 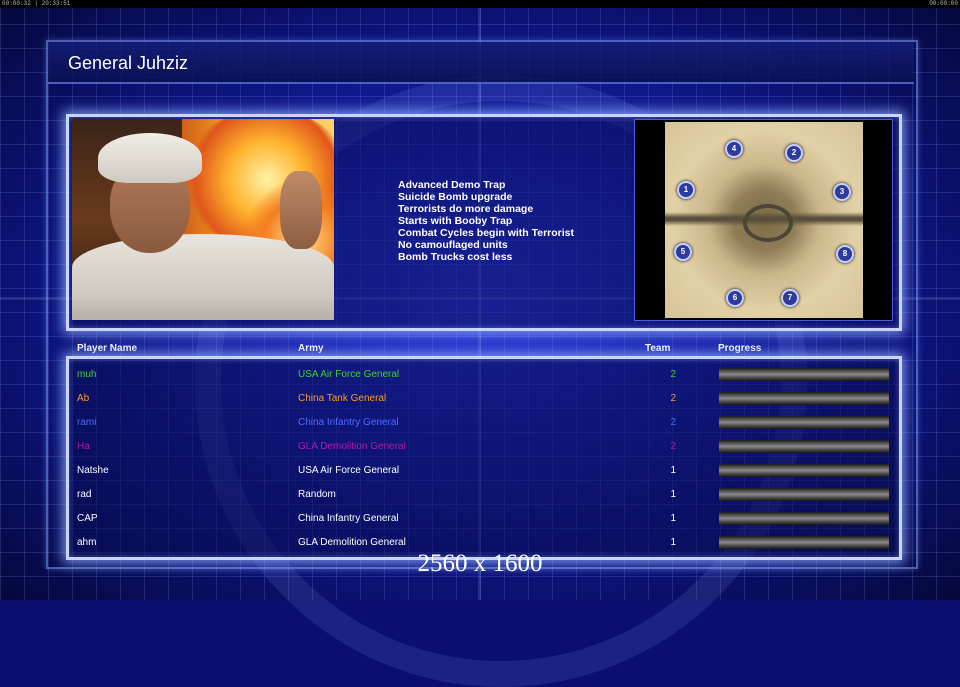 I want to click on trait-item: Starts with Booby Trap, so click(x=455, y=221).